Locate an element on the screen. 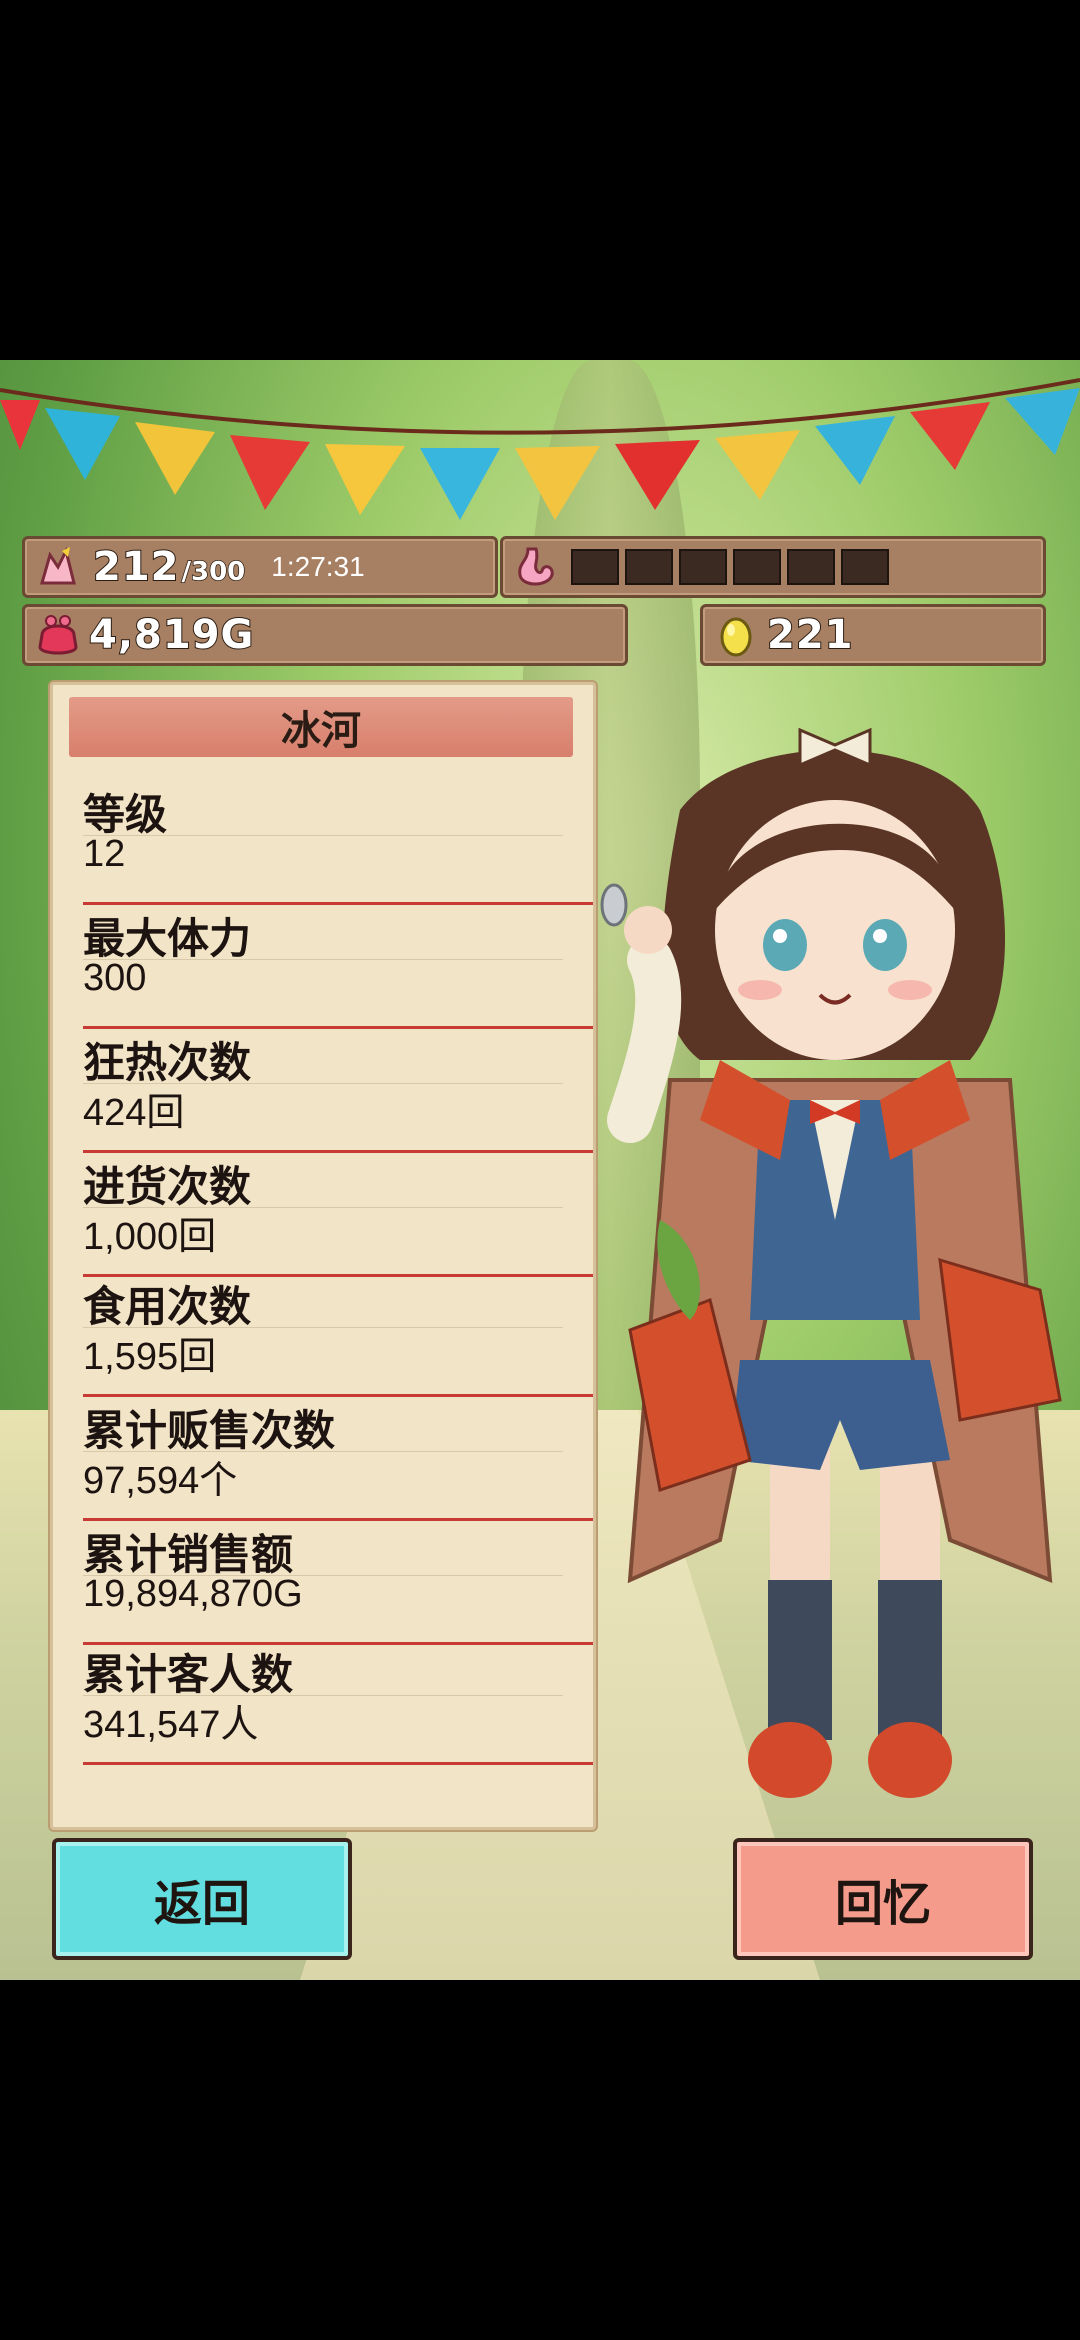 The width and height of the screenshot is (1080, 2340). stamina-timer: 1:27:31 is located at coordinates (318, 566).